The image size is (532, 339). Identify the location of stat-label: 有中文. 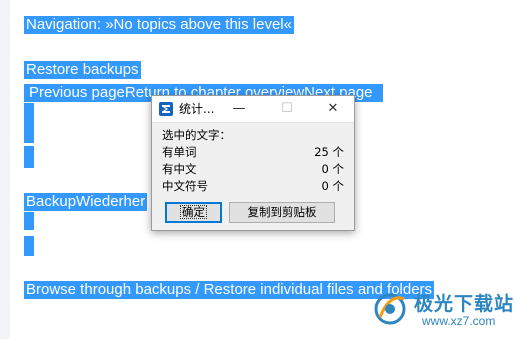
(179, 169).